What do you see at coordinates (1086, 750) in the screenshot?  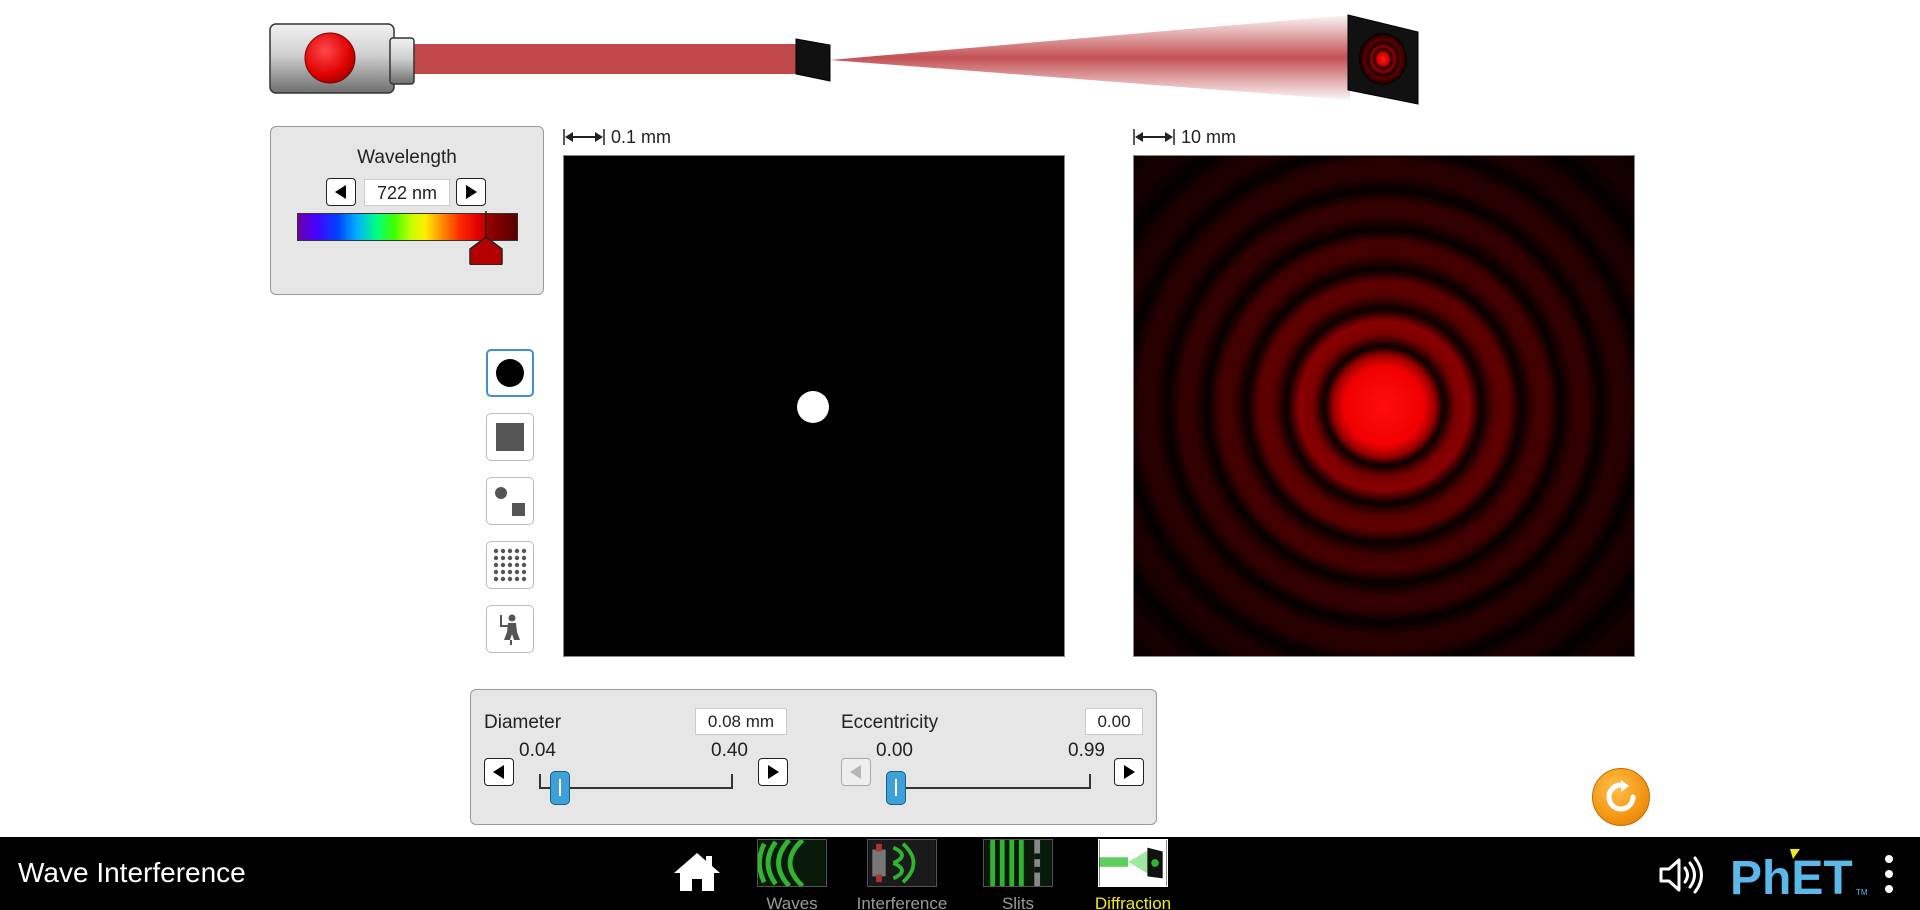 I see `eccentricity-max-label: 0.99` at bounding box center [1086, 750].